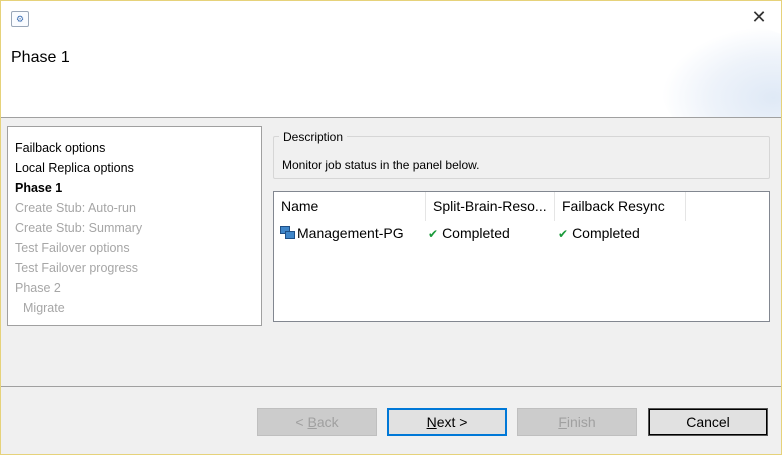 This screenshot has height=455, width=782. I want to click on job-name: Management-PG, so click(350, 233).